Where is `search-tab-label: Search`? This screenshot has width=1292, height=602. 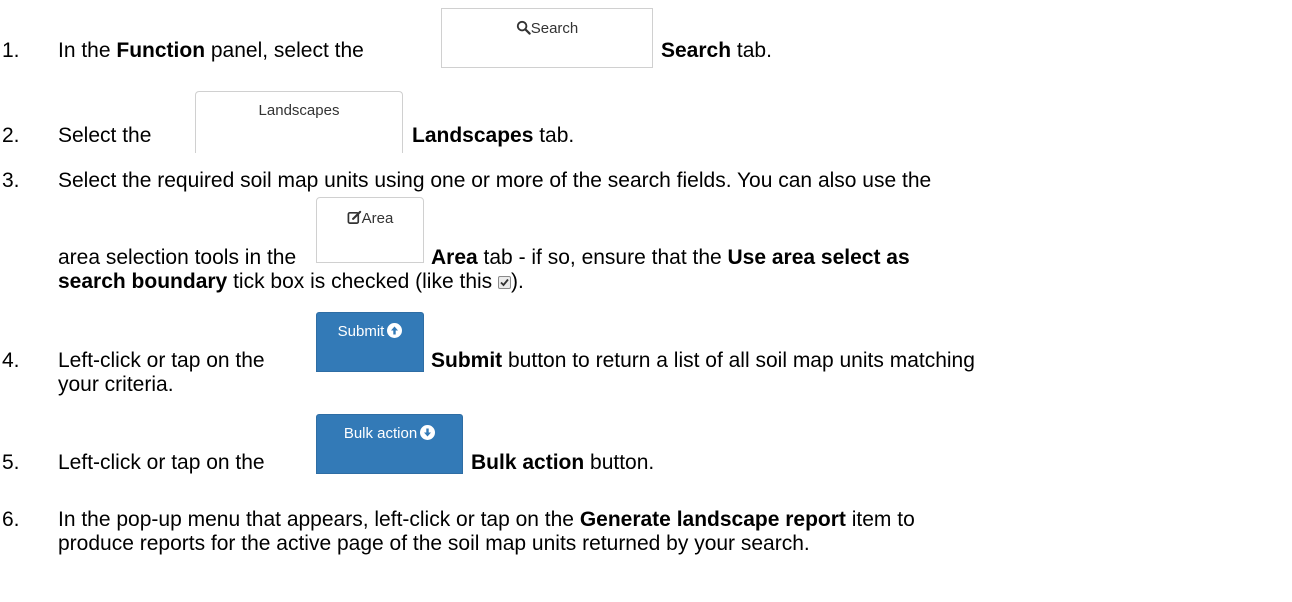 search-tab-label: Search is located at coordinates (554, 28).